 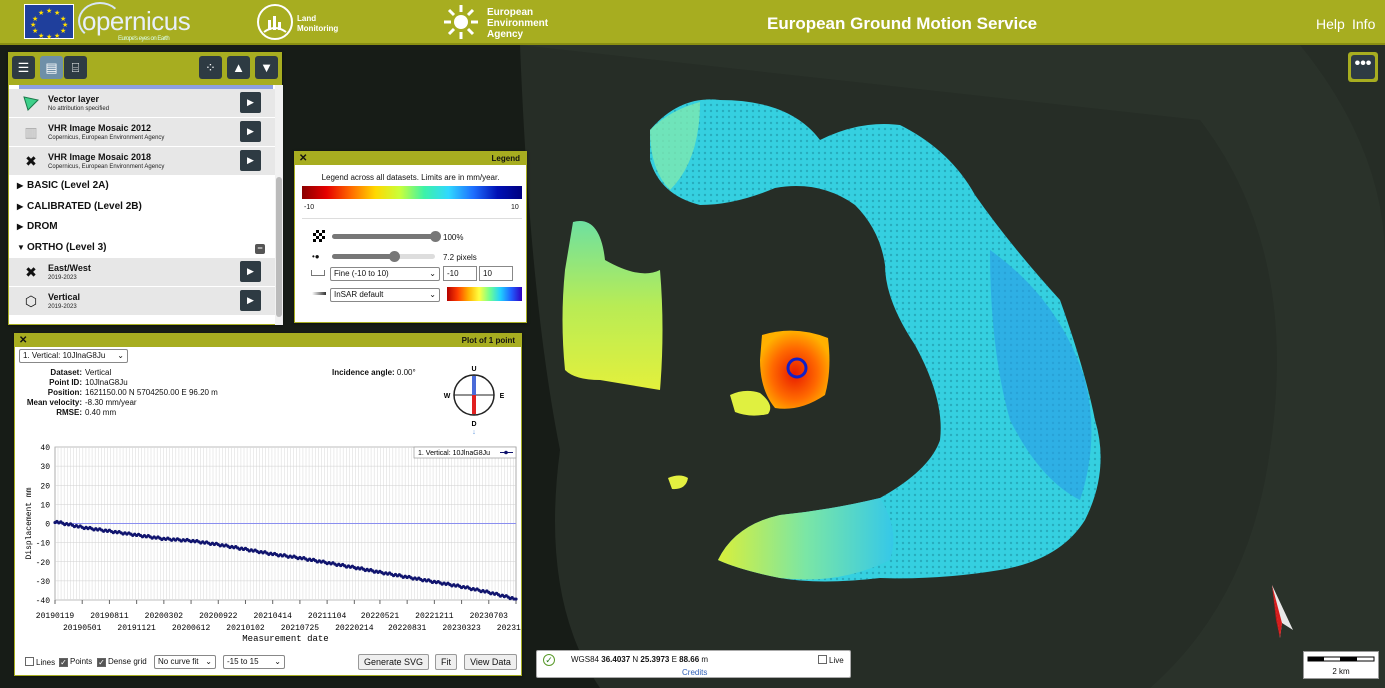 I want to click on range-select: Fine (-10 to 10) ⌄, so click(x=385, y=274).